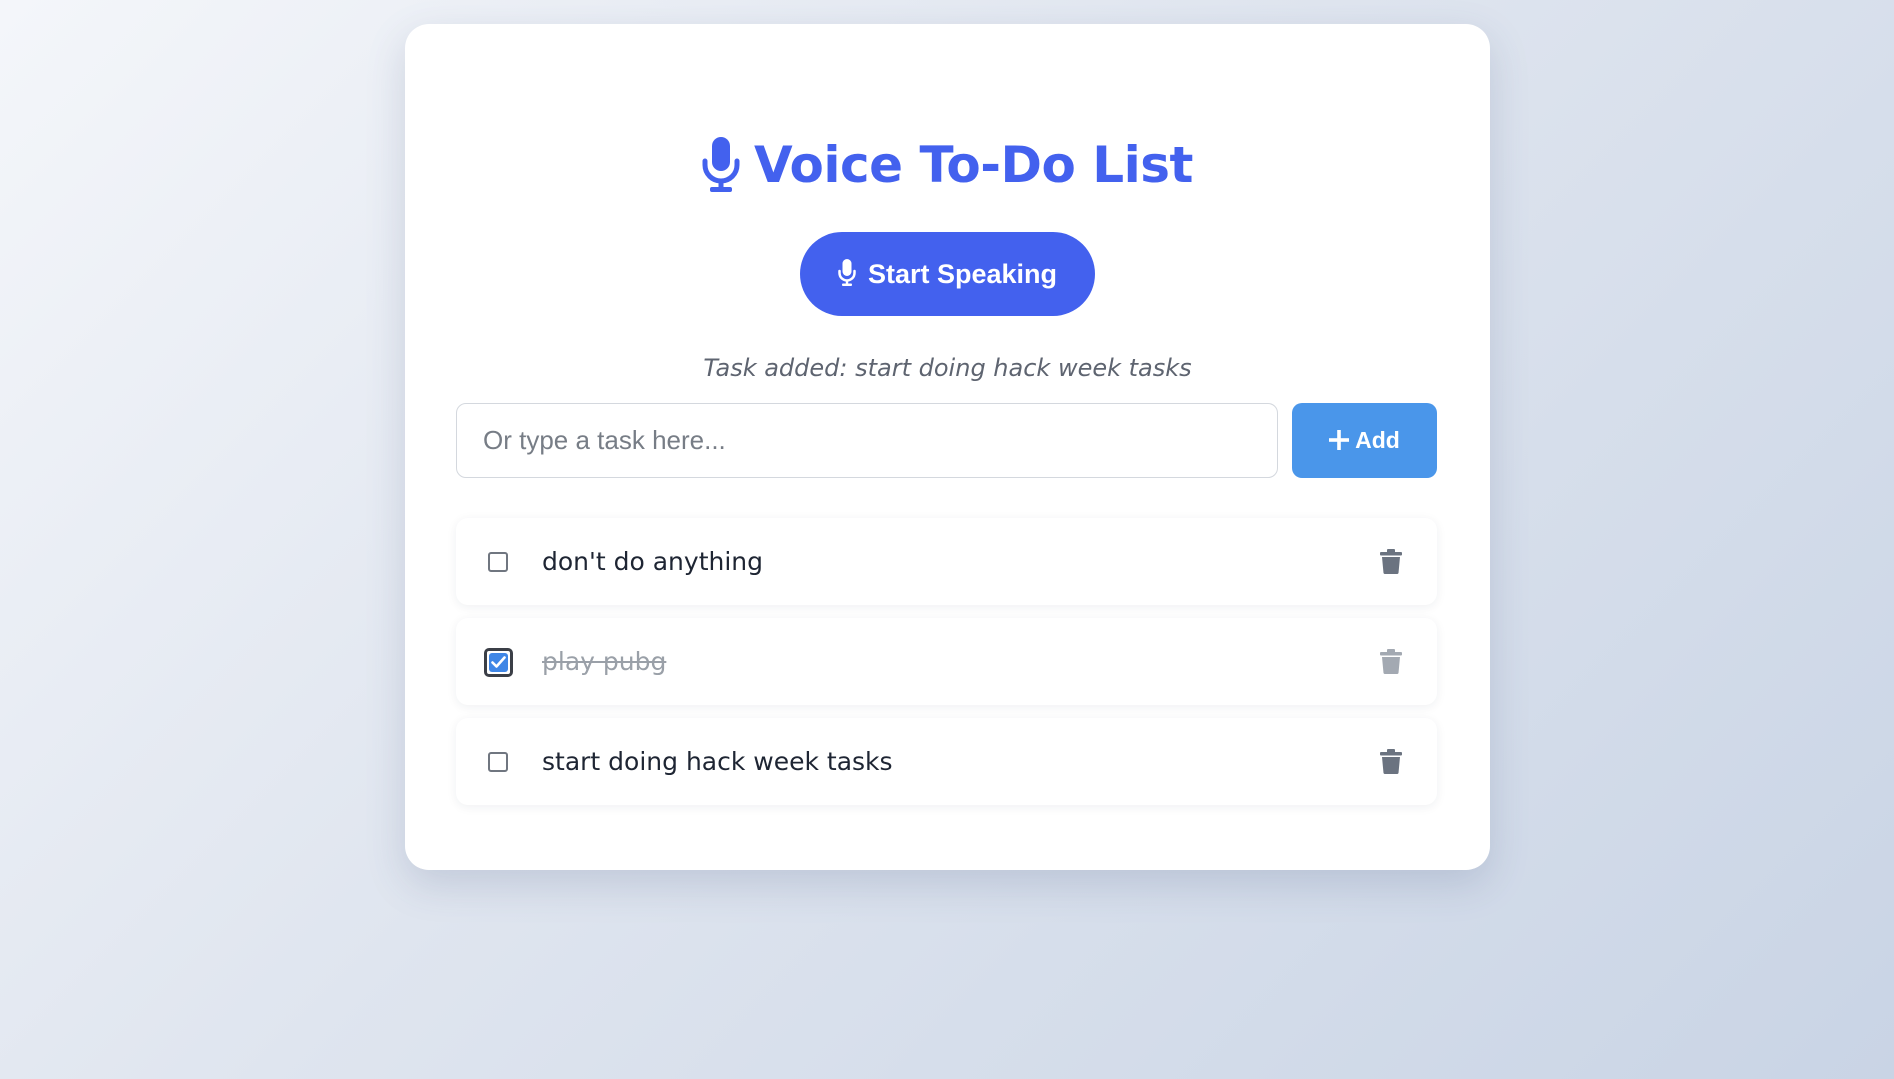  What do you see at coordinates (973, 165) in the screenshot?
I see `page-title: Voice To-Do List` at bounding box center [973, 165].